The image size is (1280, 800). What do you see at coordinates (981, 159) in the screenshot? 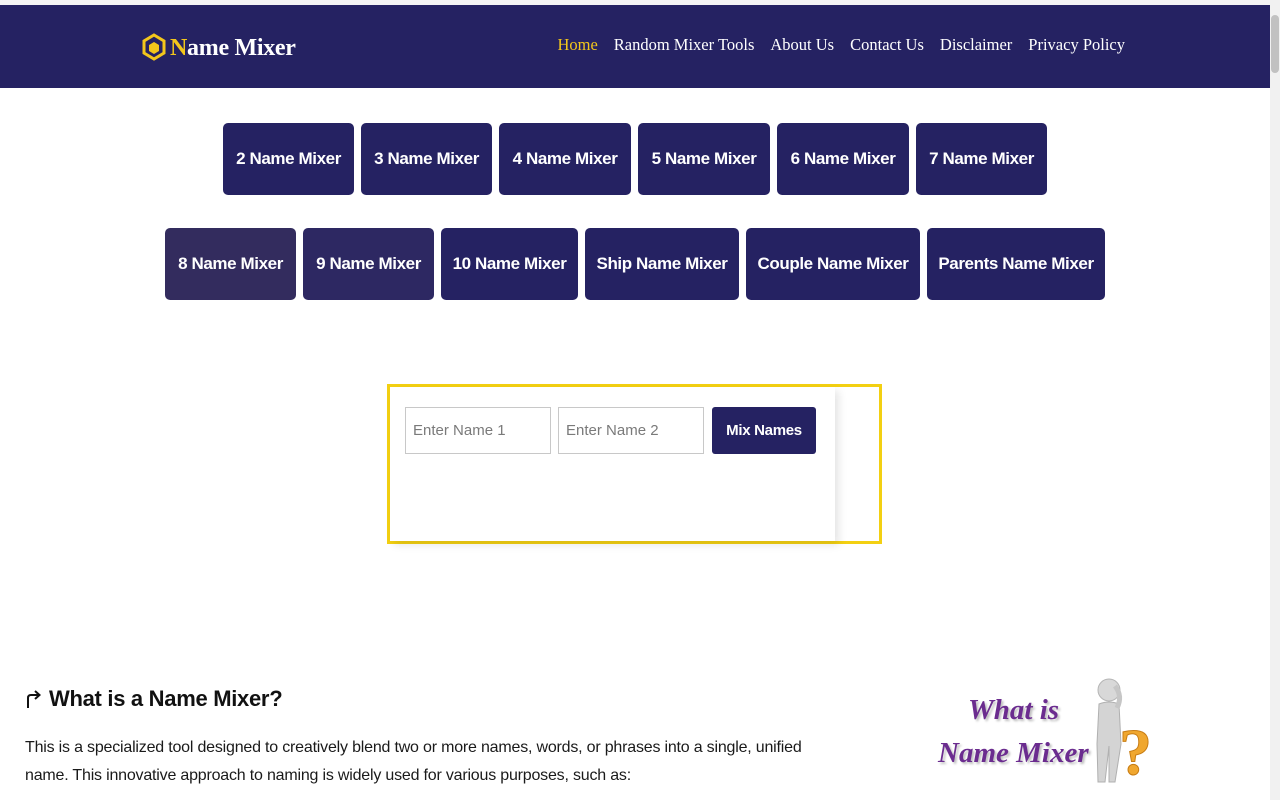
I see `tool-button-7-name-mixer: 7 Name Mixer` at bounding box center [981, 159].